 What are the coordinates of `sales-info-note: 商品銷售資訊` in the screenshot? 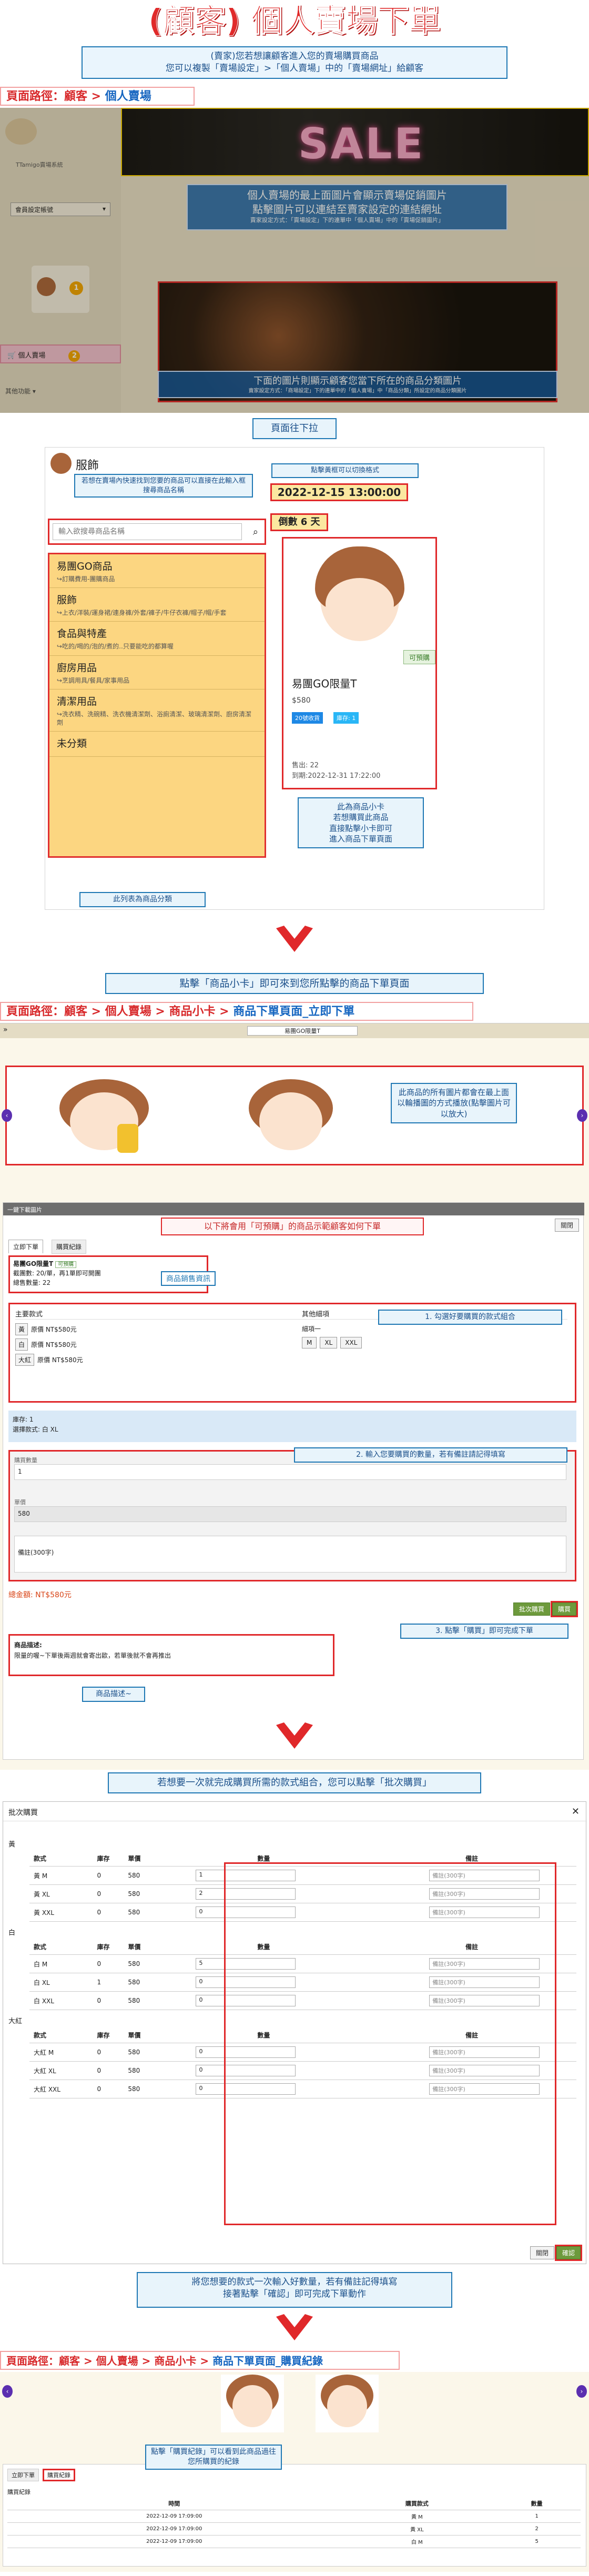 It's located at (188, 1279).